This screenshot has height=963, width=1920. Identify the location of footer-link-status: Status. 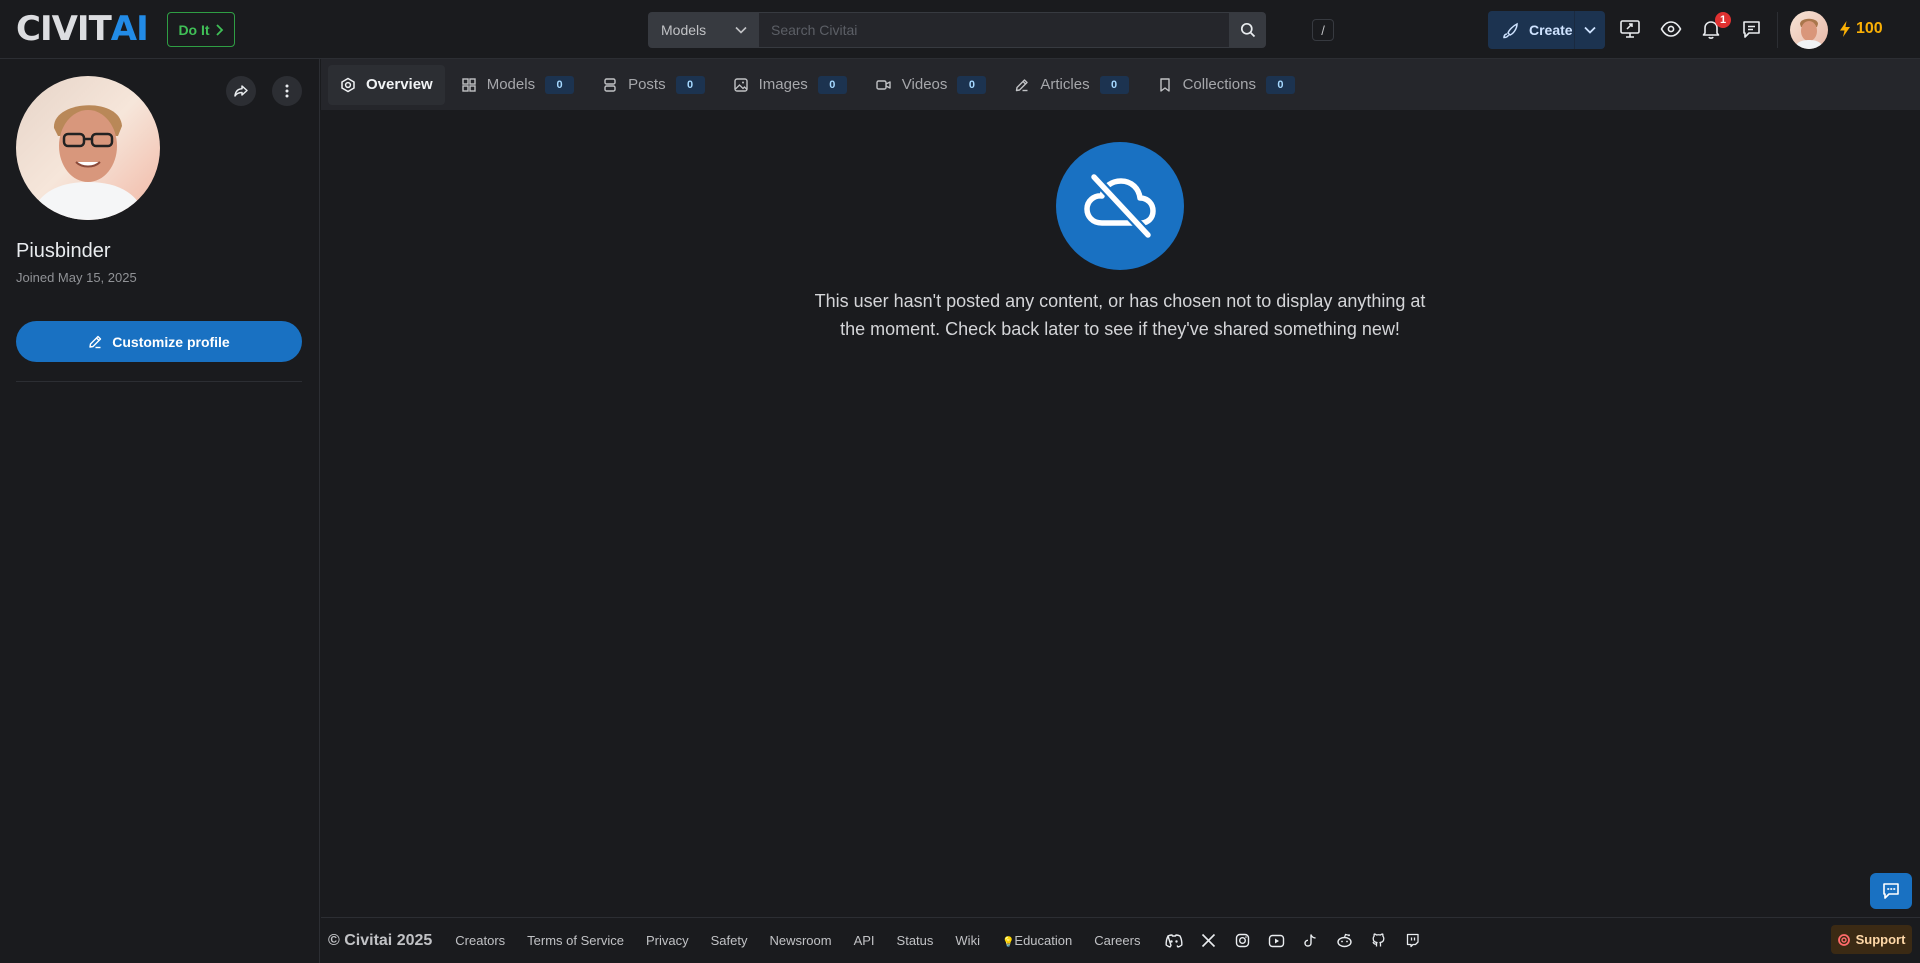
(915, 940).